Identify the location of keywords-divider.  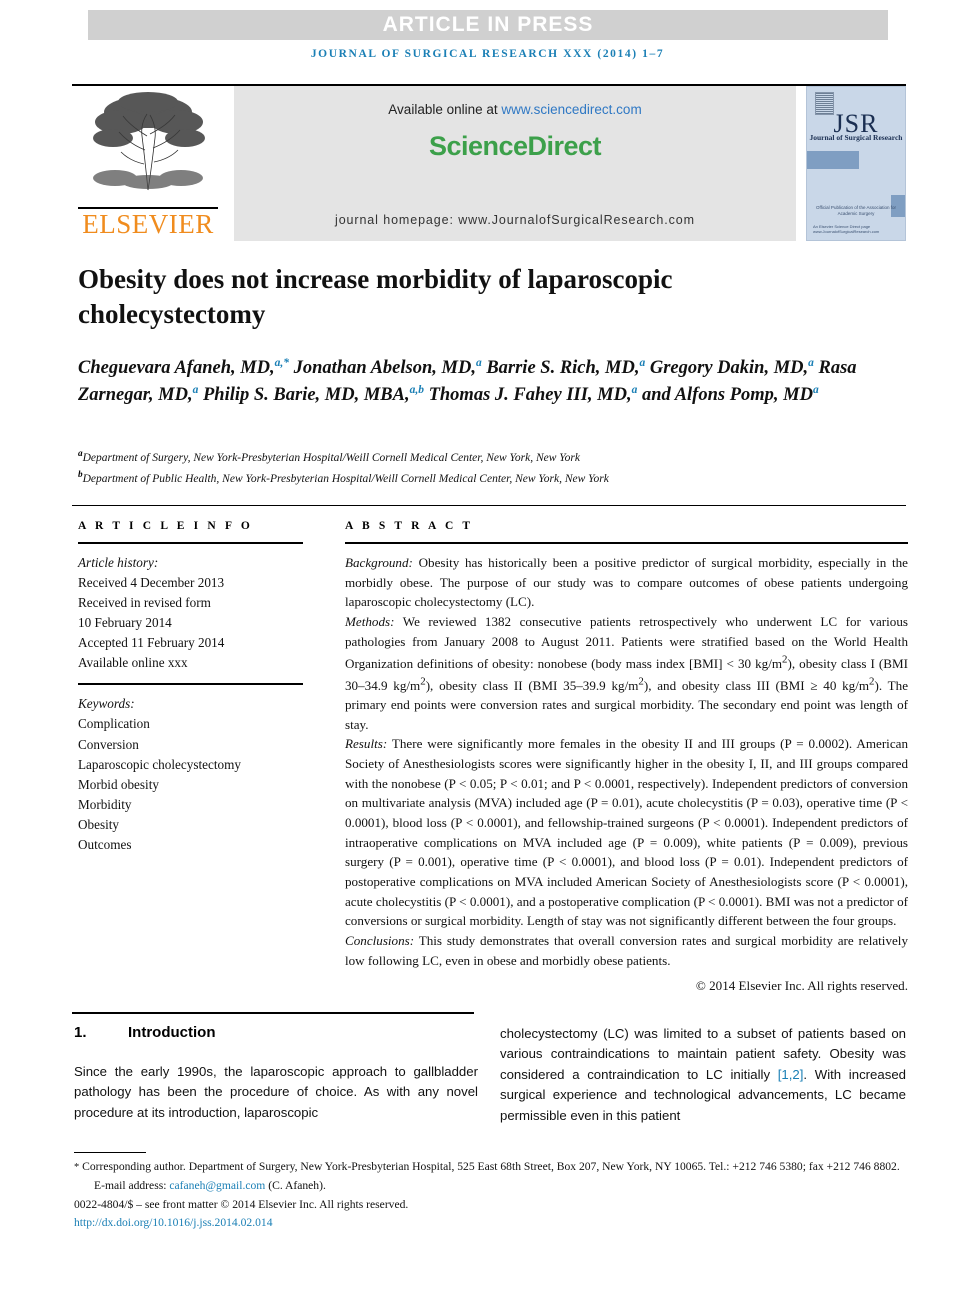
(190, 684).